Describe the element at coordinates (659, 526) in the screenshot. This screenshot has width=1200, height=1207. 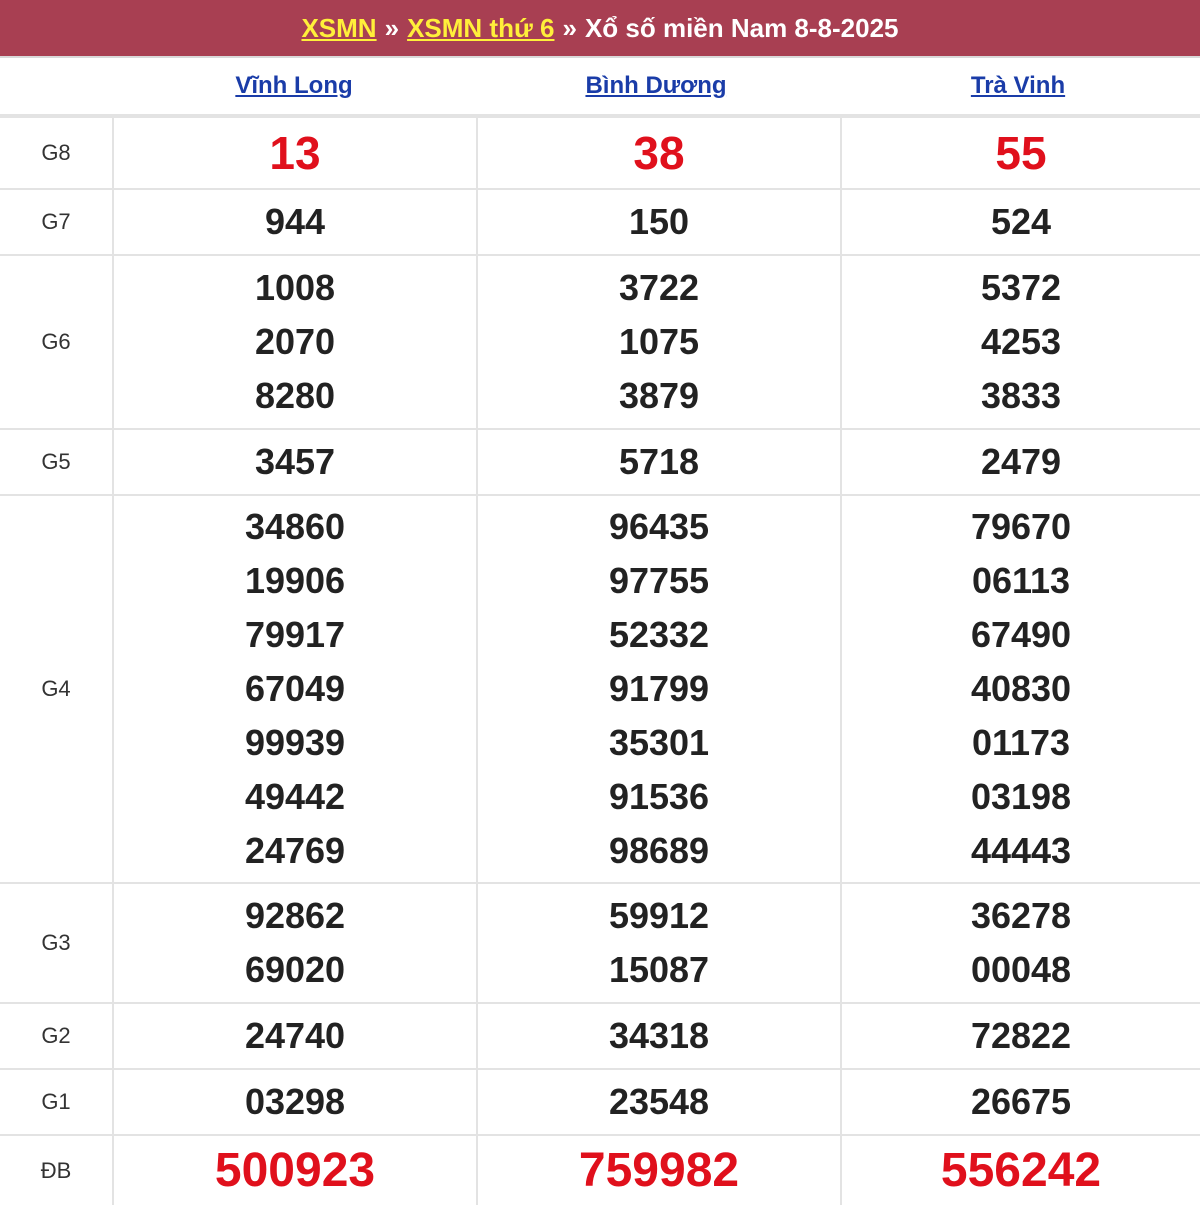
I see `prize-number: 96435` at that location.